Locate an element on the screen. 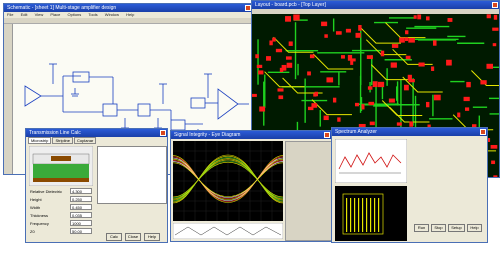  schematic-left-toolbar is located at coordinates (8, 99).